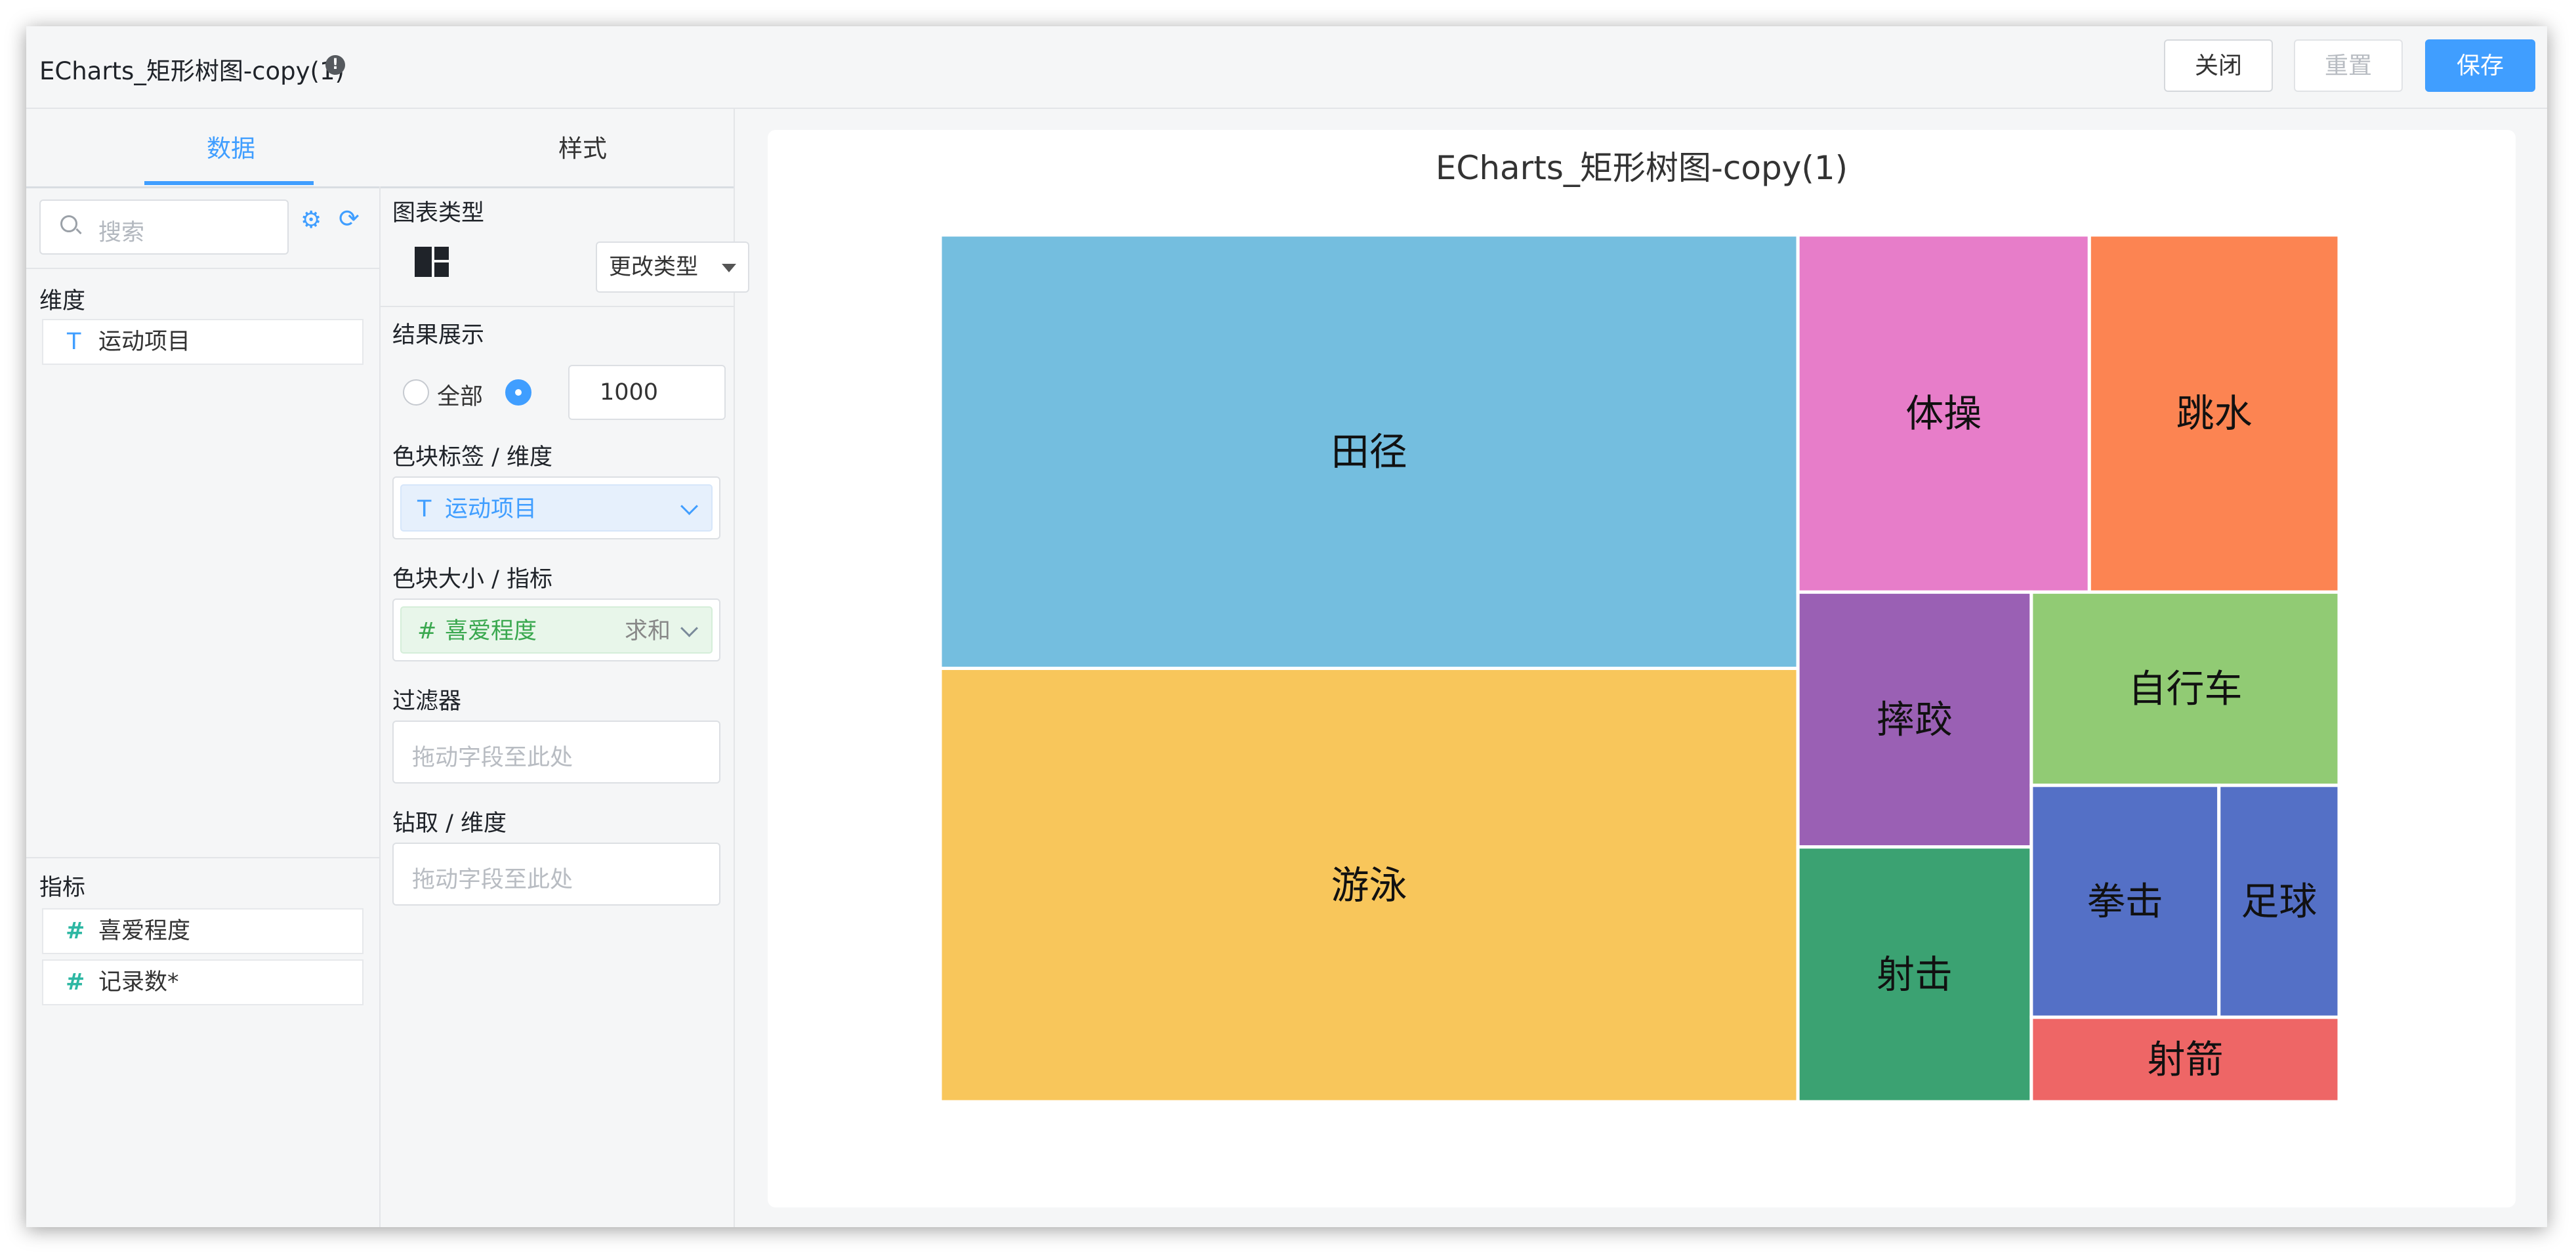 The height and width of the screenshot is (1256, 2576). I want to click on search-placeholder: 搜索, so click(121, 233).